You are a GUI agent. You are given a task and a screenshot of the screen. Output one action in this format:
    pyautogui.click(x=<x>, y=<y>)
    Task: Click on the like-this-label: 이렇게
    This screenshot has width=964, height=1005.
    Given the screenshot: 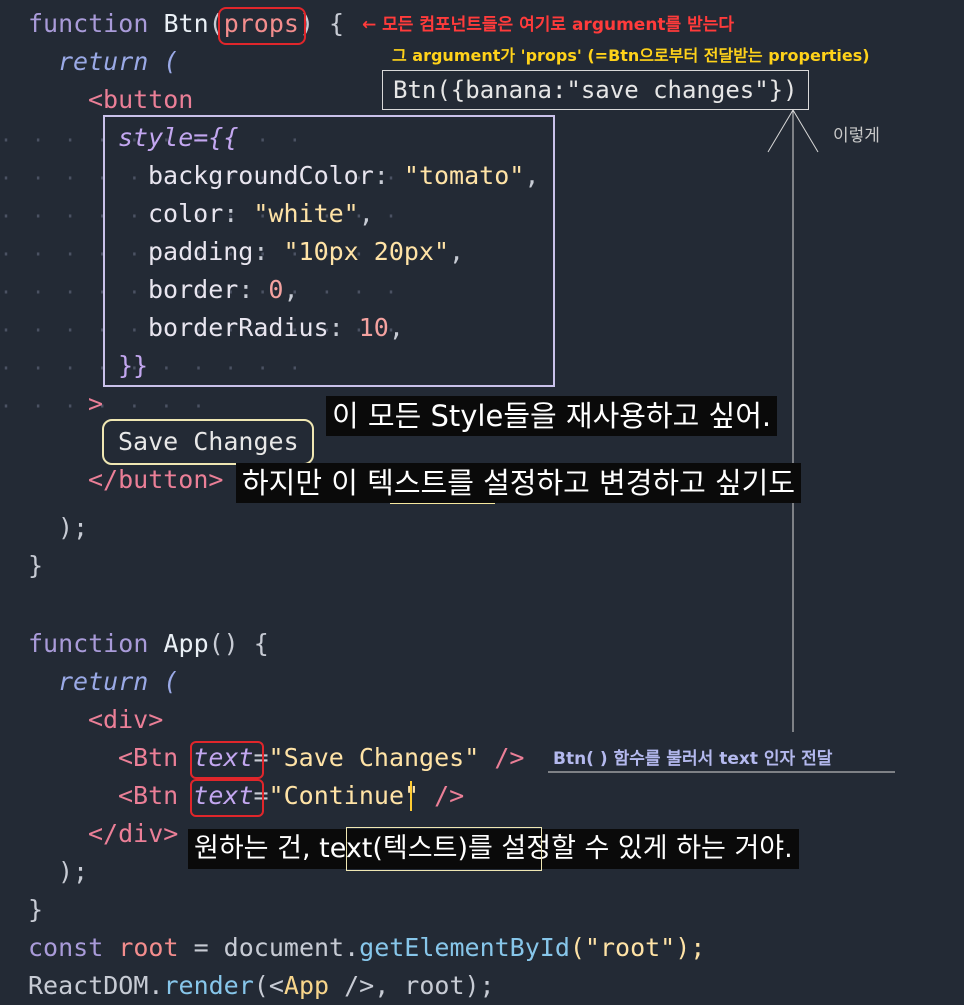 What is the action you would take?
    pyautogui.click(x=856, y=136)
    